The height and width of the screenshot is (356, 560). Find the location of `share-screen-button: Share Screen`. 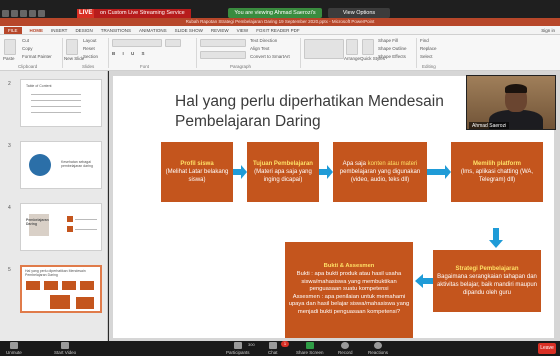

share-screen-button: Share Screen is located at coordinates (310, 348).